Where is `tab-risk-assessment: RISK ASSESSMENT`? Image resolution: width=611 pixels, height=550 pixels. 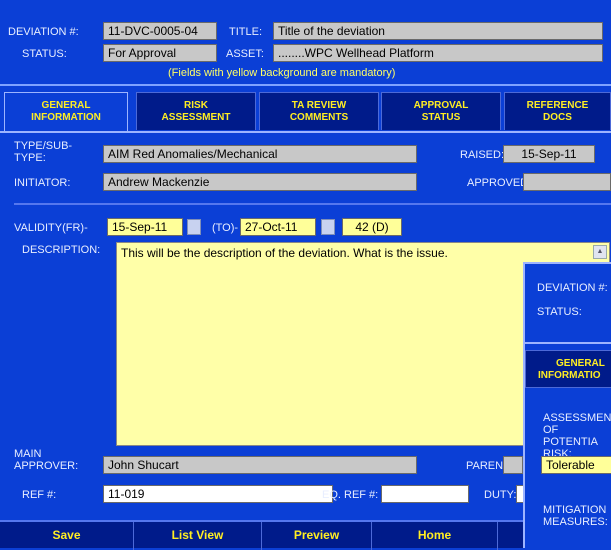 tab-risk-assessment: RISK ASSESSMENT is located at coordinates (196, 111).